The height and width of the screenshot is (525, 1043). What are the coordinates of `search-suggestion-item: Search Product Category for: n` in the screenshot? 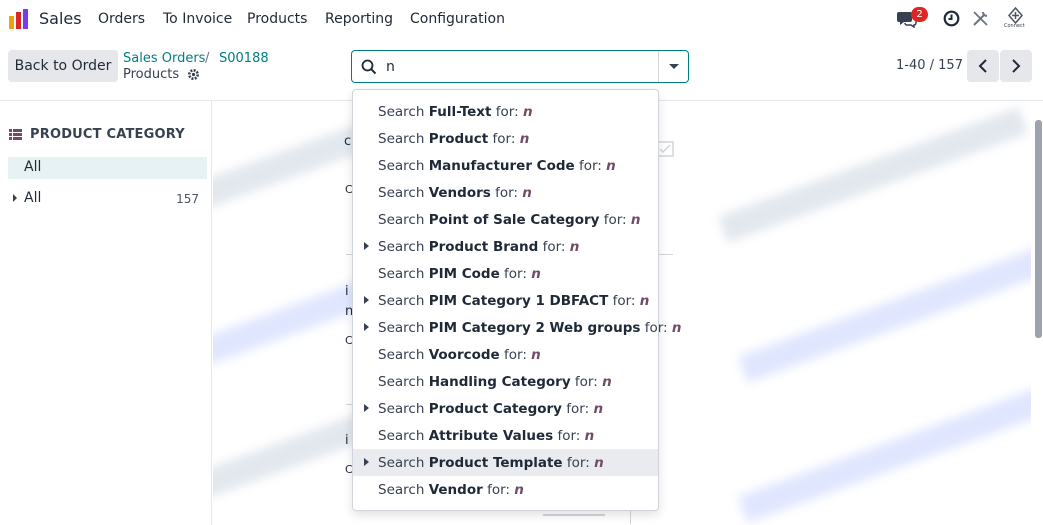 It's located at (505, 408).